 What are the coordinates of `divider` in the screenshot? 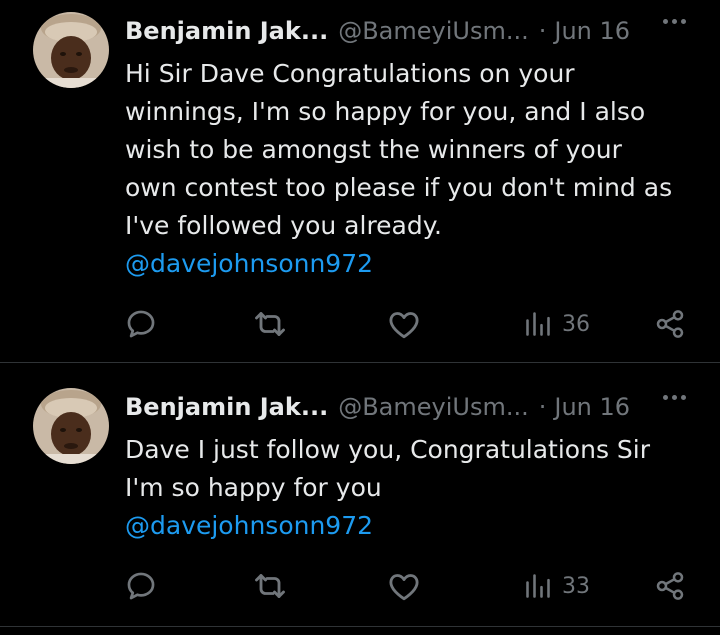 It's located at (360, 626).